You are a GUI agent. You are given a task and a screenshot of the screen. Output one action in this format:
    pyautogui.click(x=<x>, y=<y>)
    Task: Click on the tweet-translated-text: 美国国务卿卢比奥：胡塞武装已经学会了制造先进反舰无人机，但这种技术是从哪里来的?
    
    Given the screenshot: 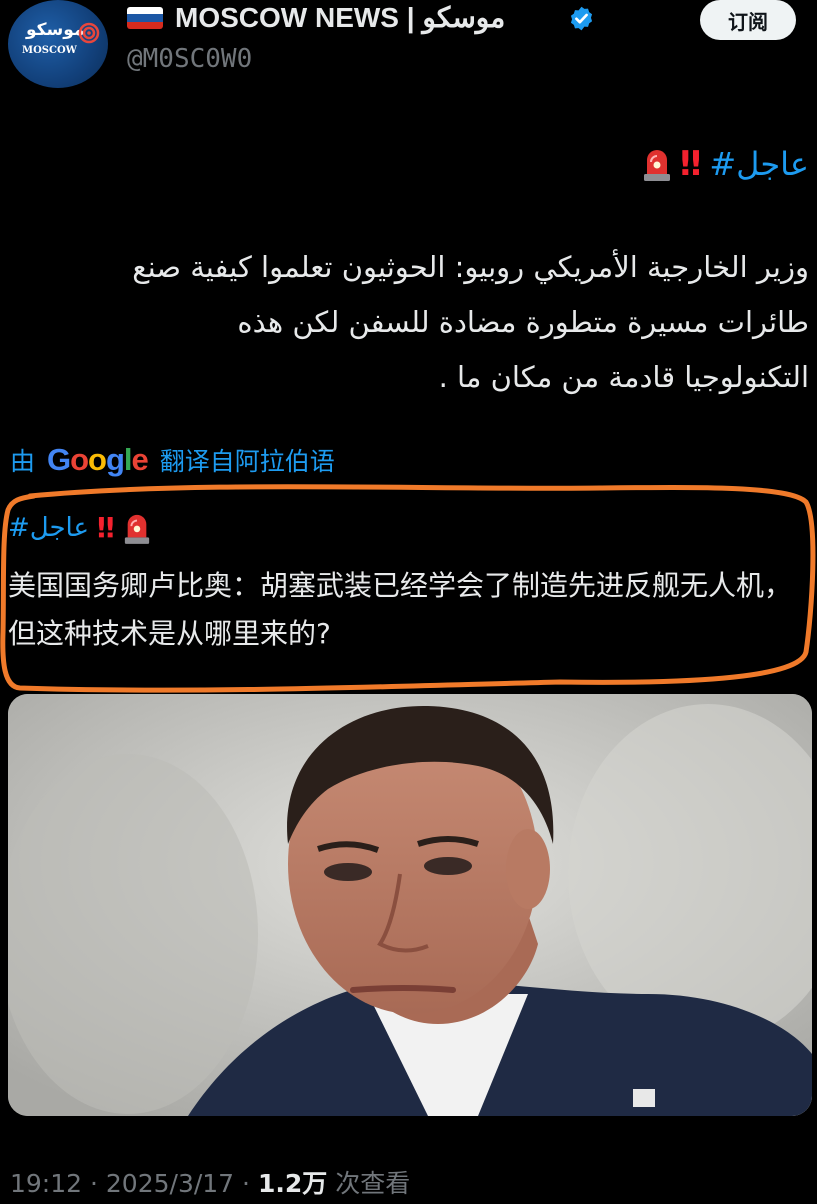 What is the action you would take?
    pyautogui.click(x=400, y=609)
    